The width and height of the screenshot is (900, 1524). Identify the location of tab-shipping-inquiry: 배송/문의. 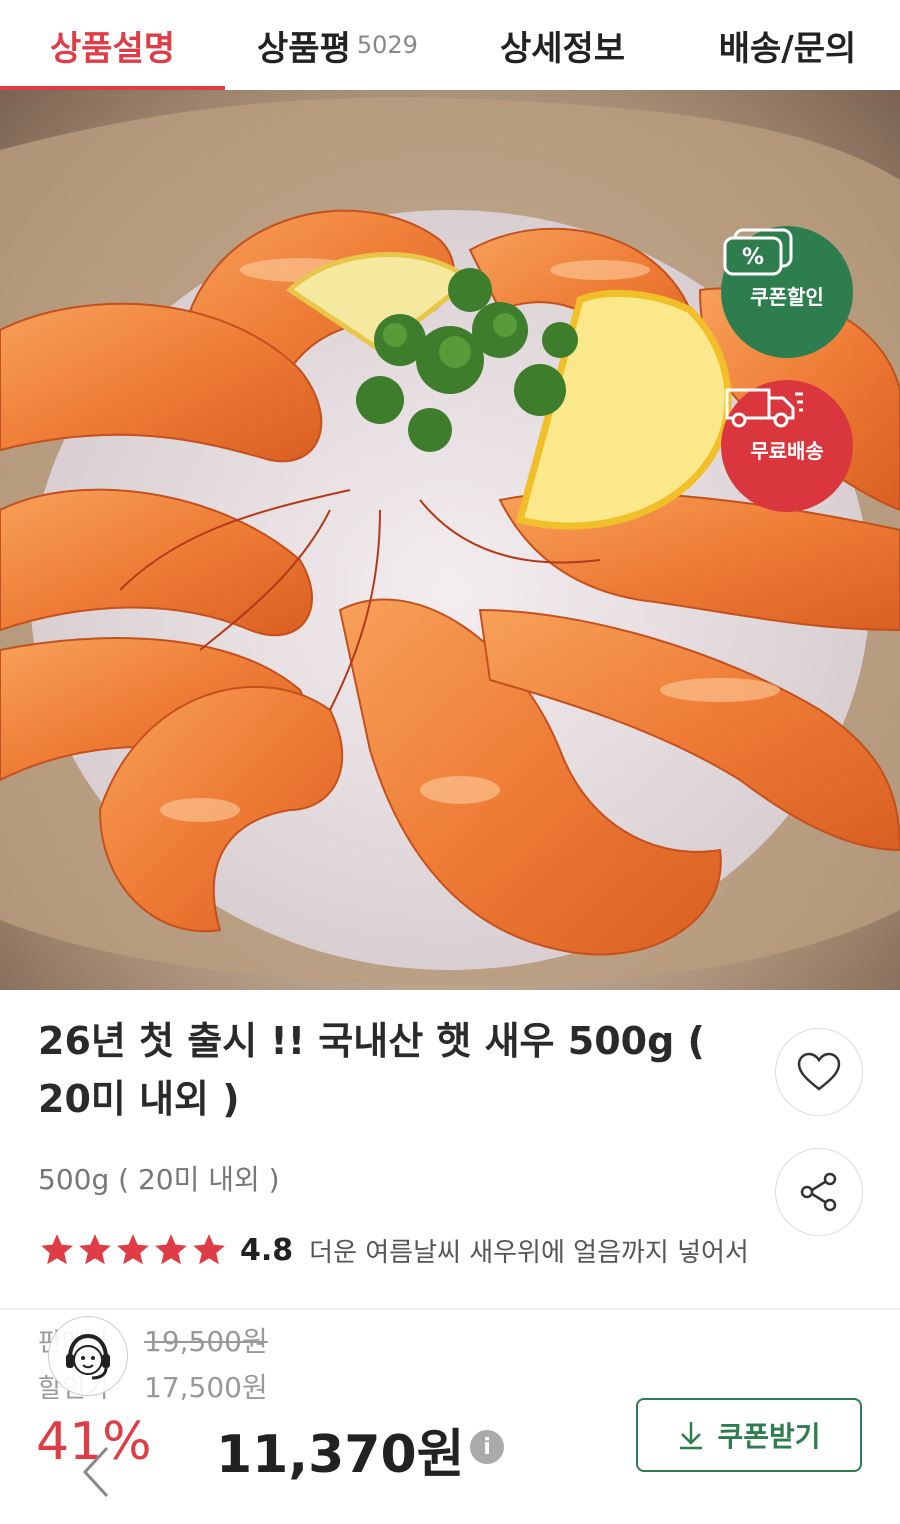
(787, 45).